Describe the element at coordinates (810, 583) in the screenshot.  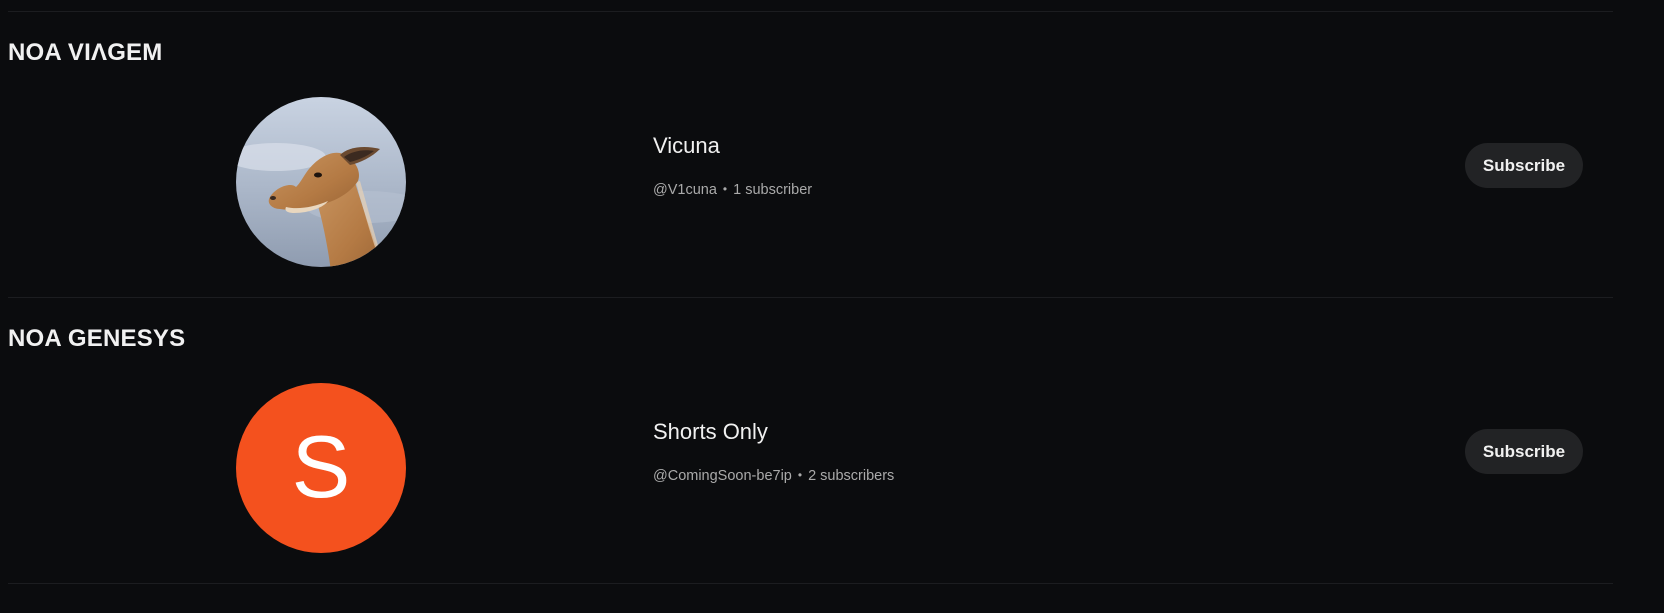
I see `divider` at that location.